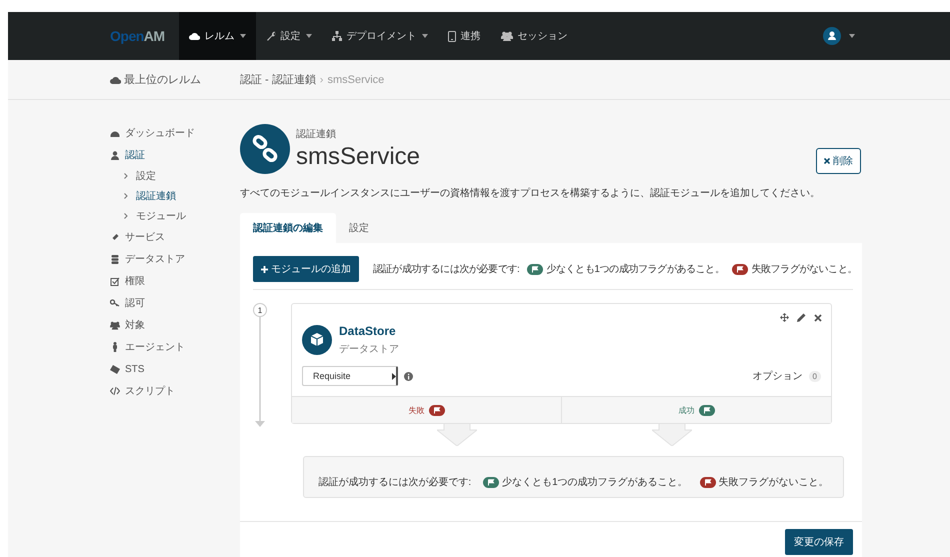  What do you see at coordinates (182, 196) in the screenshot?
I see `sidebar-subitem: 認証連鎖` at bounding box center [182, 196].